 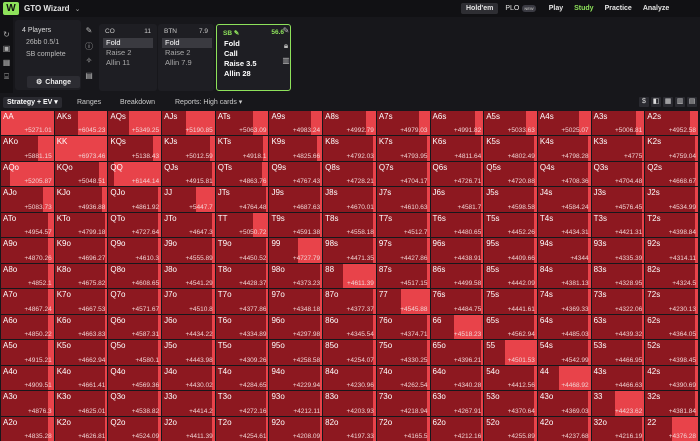 I want to click on hand-cell: Q6s +4726.71, so click(x=457, y=174).